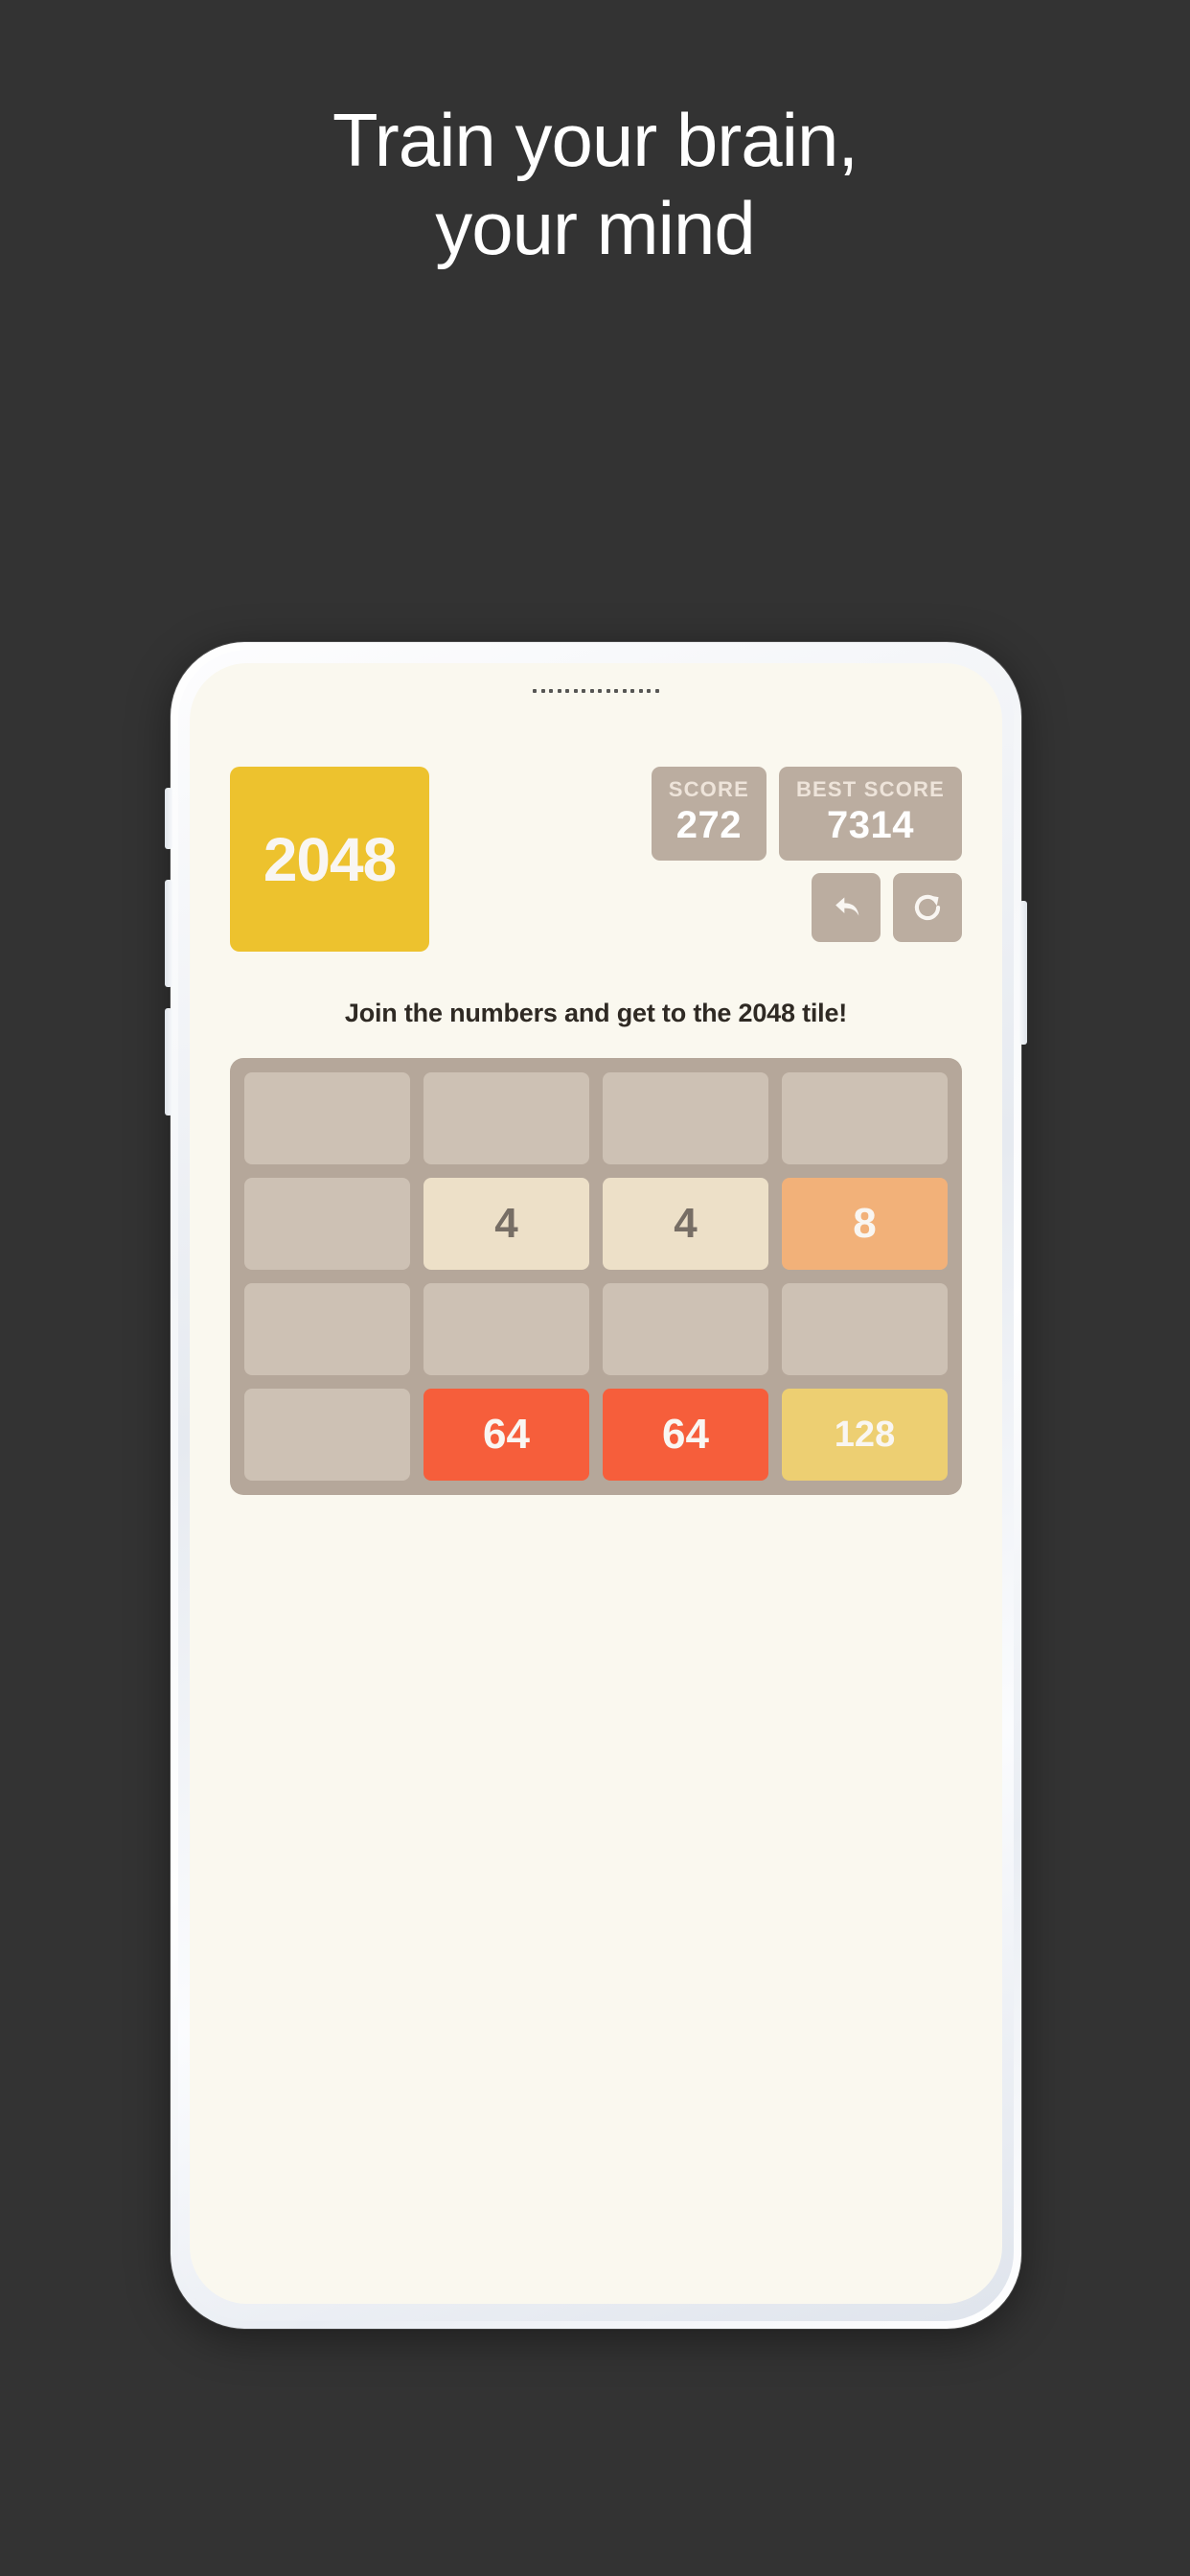 This screenshot has width=1190, height=2576. Describe the element at coordinates (168, 933) in the screenshot. I see `volume-up-button` at that location.